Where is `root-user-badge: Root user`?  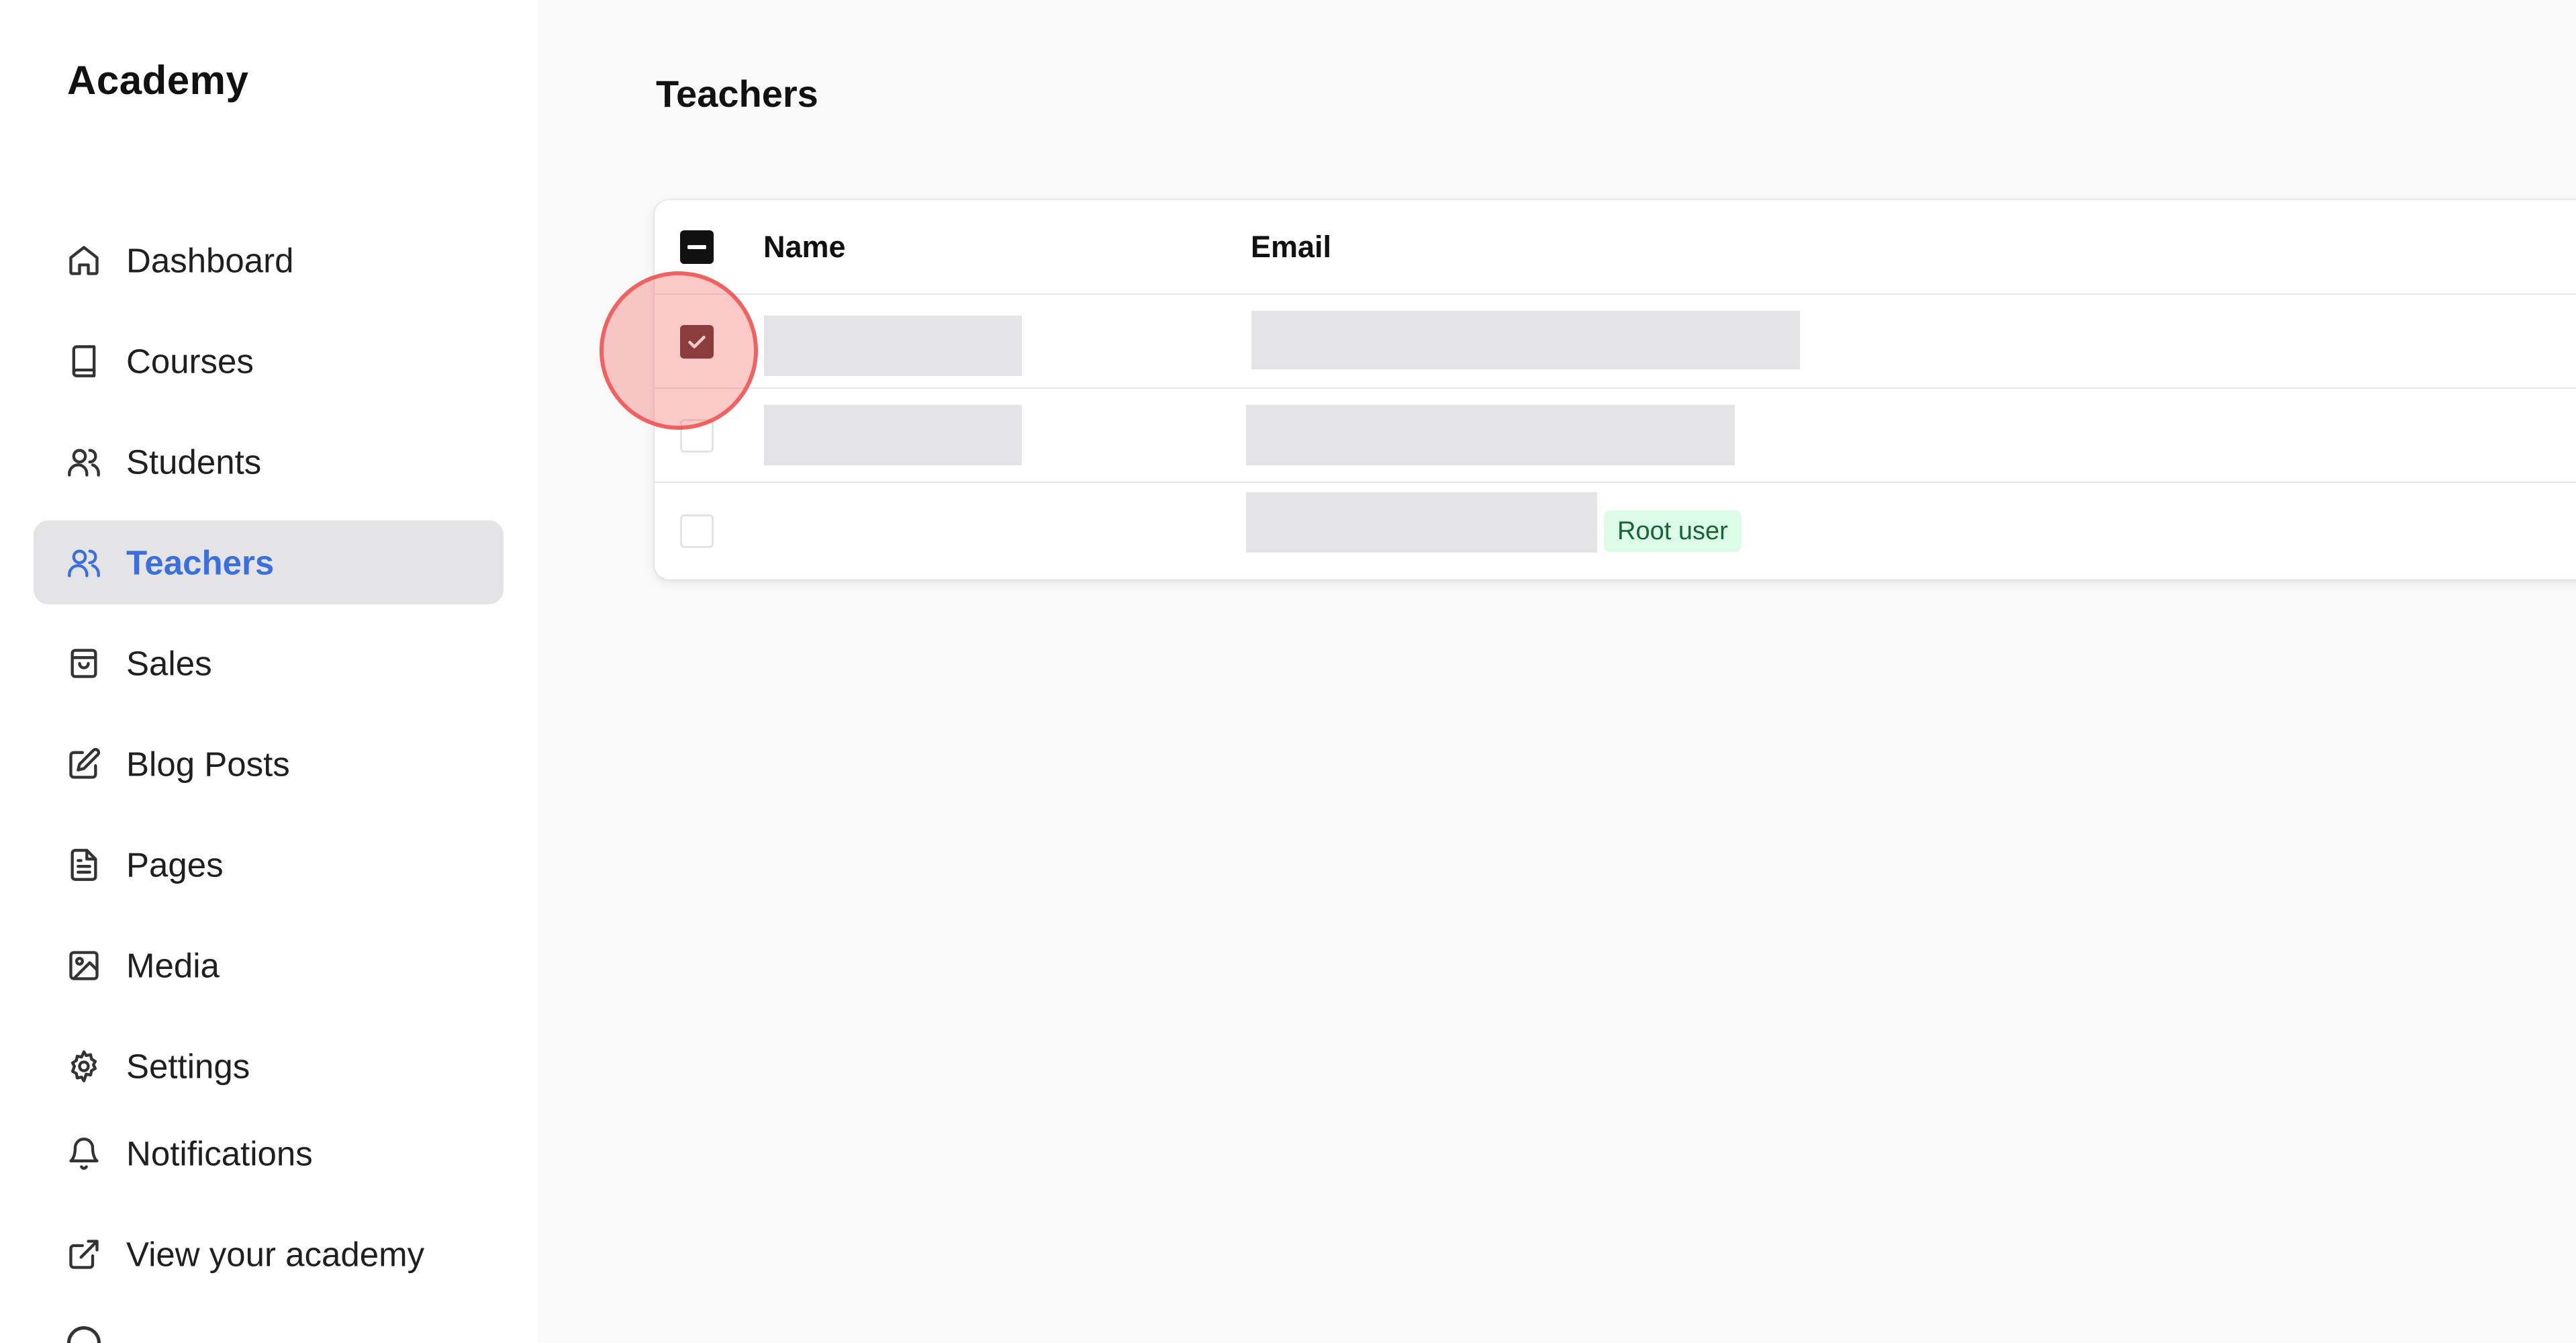 root-user-badge: Root user is located at coordinates (1673, 531).